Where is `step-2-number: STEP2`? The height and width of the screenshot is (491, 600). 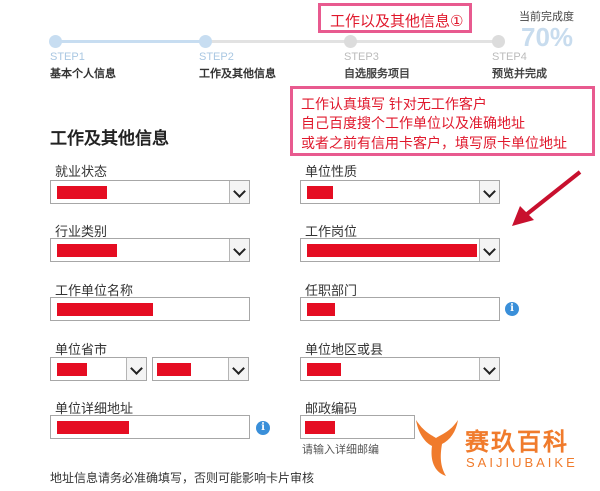
step-2-number: STEP2 is located at coordinates (216, 57).